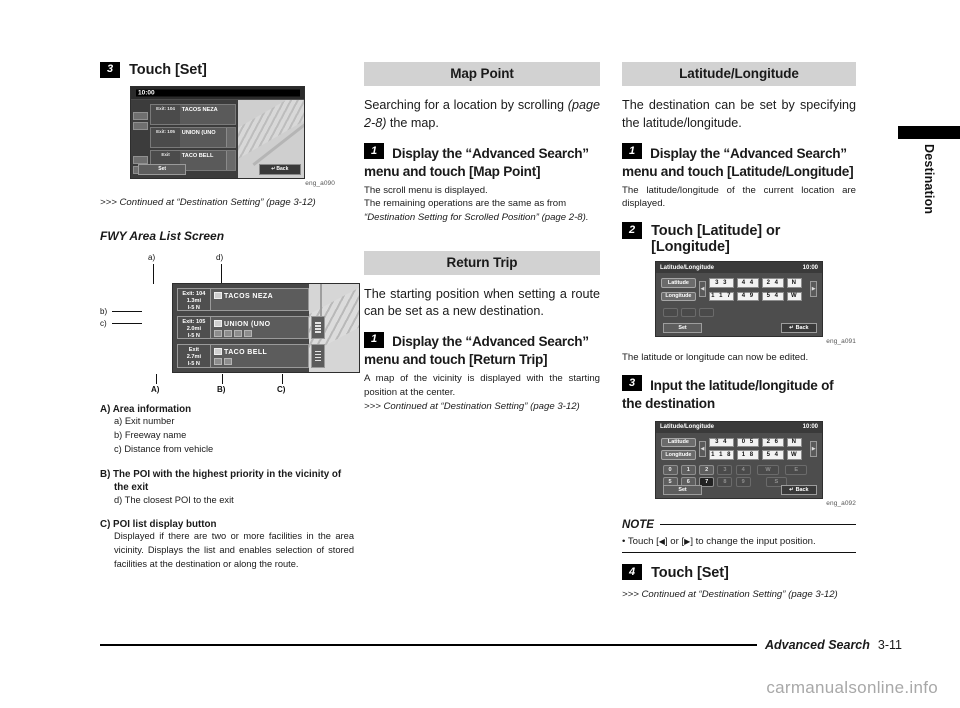 The image size is (960, 708). I want to click on watermark: carmanualsonline.info, so click(852, 687).